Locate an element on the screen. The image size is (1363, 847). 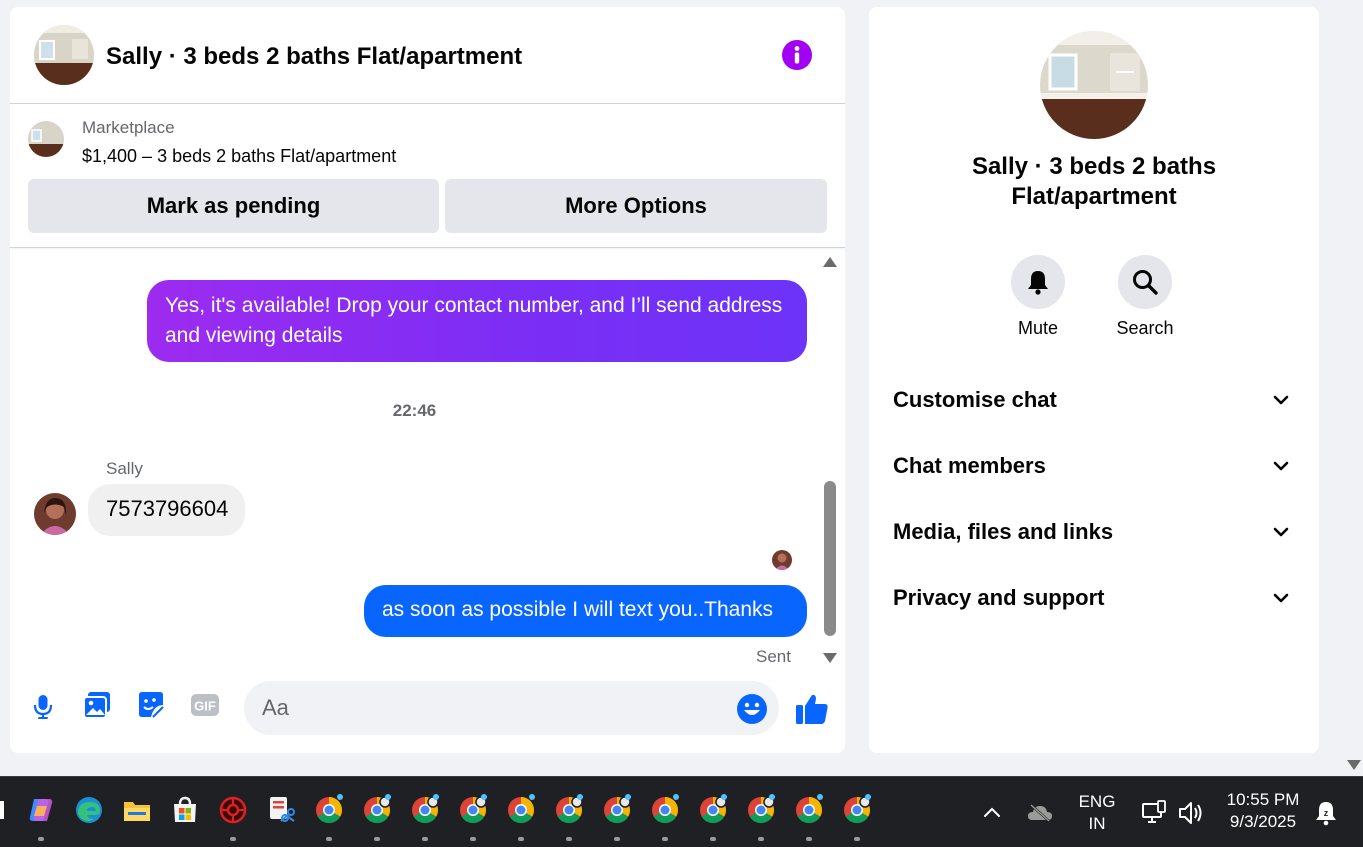
input-language-indicator: ENG IN is located at coordinates (1097, 813).